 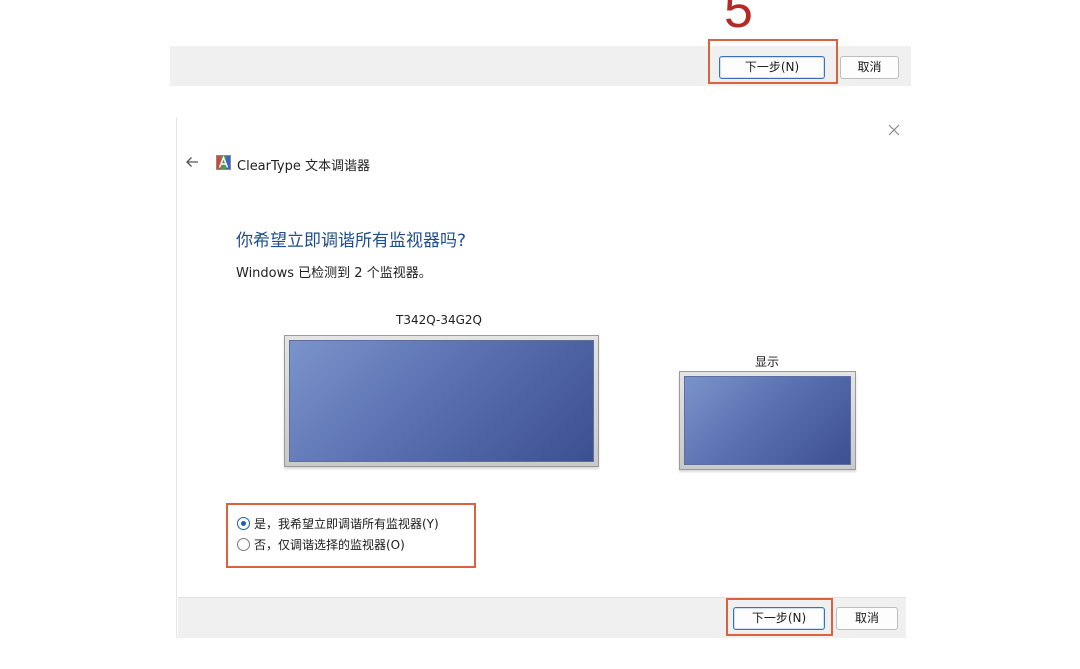 What do you see at coordinates (894, 130) in the screenshot?
I see `close-icon` at bounding box center [894, 130].